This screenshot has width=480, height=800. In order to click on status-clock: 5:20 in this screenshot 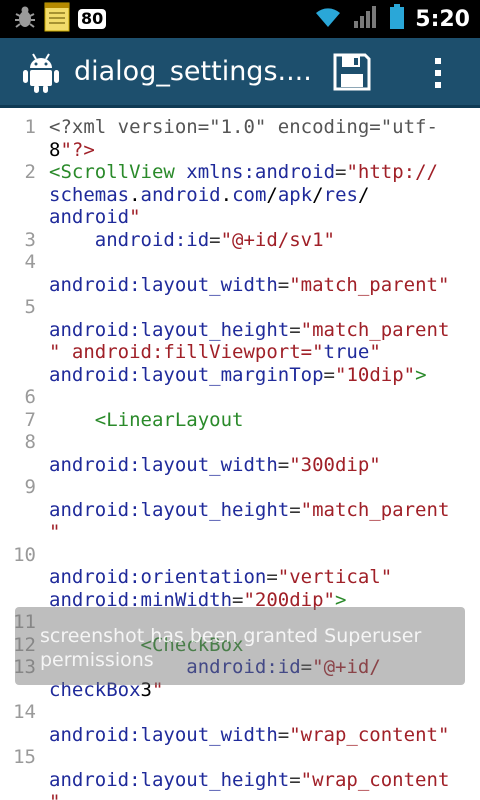, I will do `click(442, 19)`.